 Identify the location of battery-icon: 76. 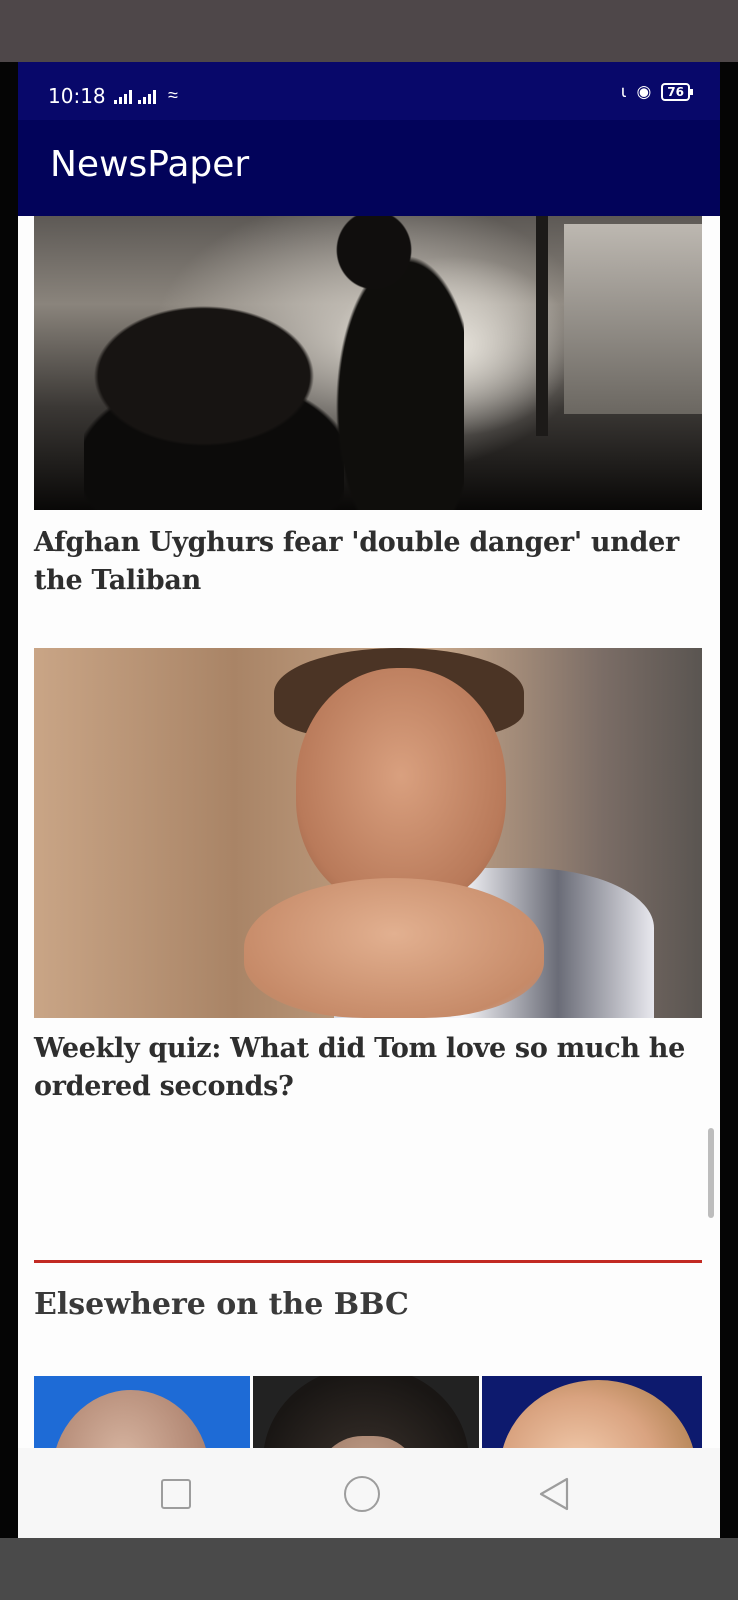
(677, 92).